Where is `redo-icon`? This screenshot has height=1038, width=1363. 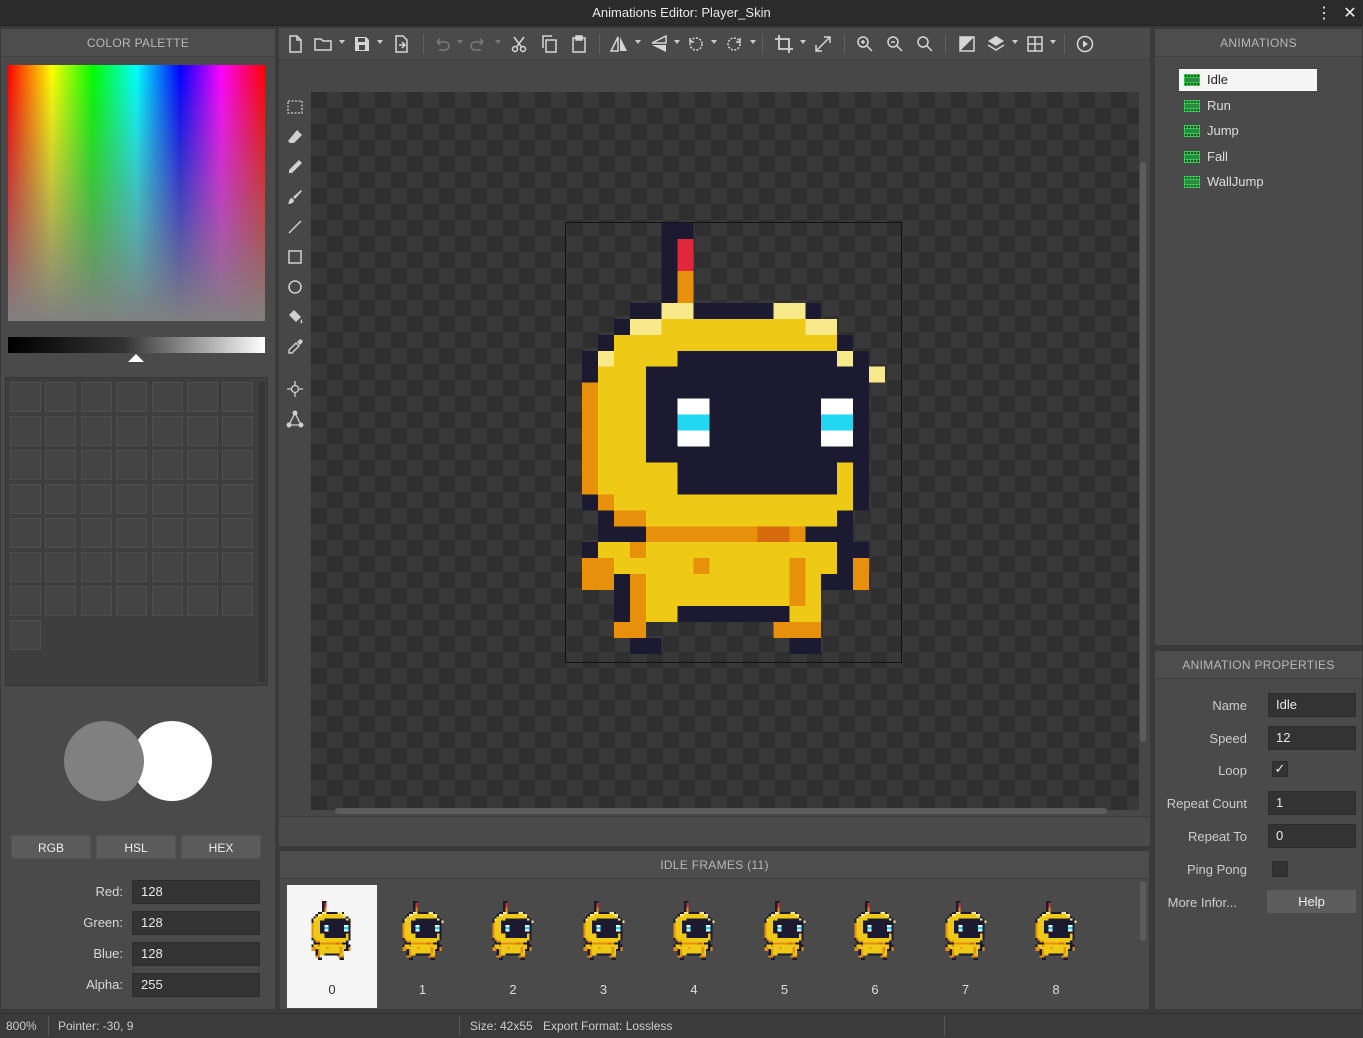 redo-icon is located at coordinates (479, 44).